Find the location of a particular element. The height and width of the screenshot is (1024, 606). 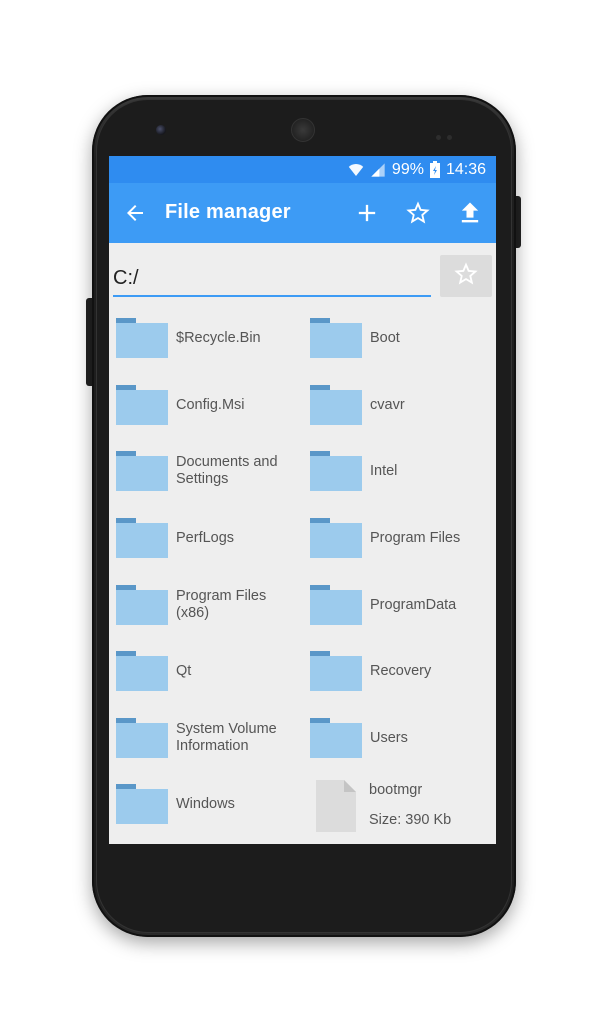

proximity-sensor is located at coordinates (448, 133).